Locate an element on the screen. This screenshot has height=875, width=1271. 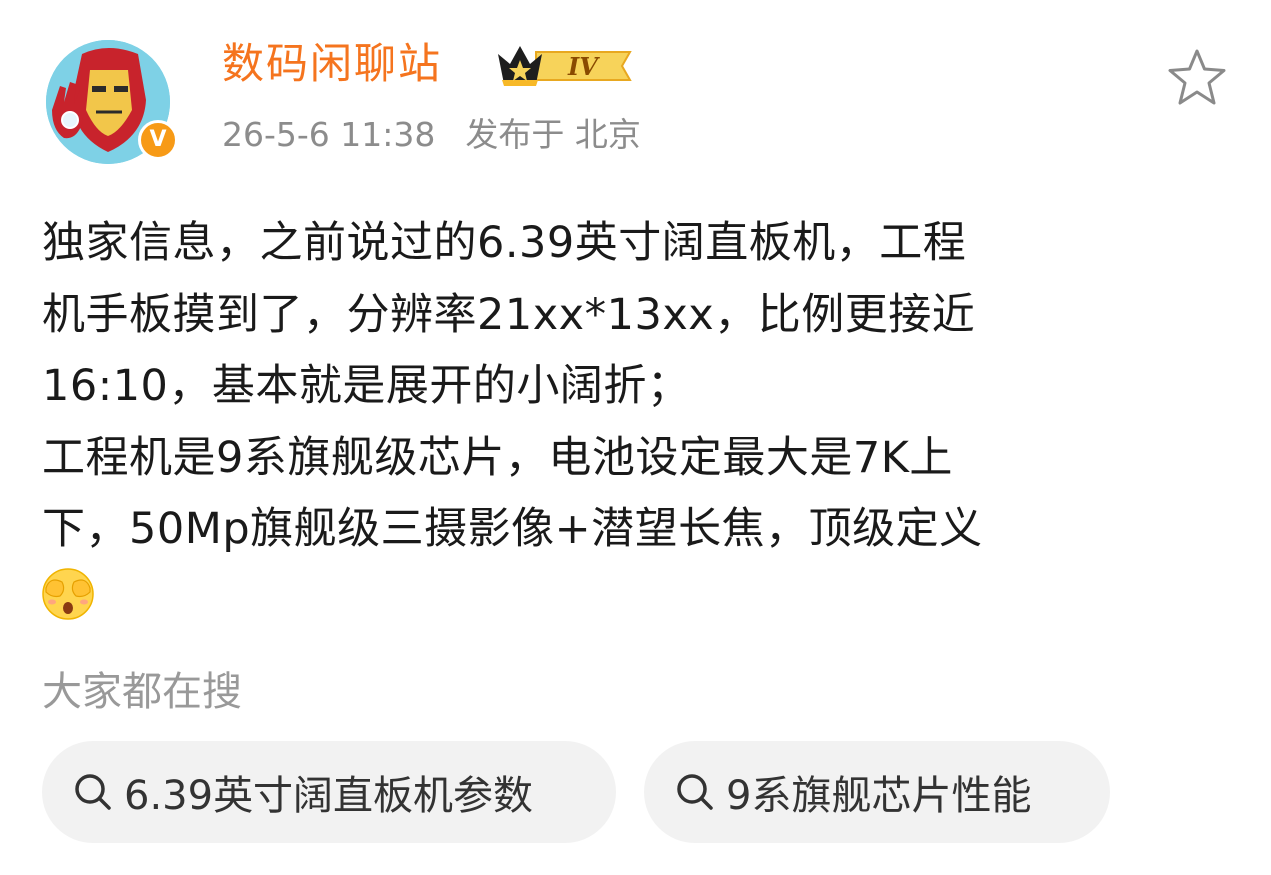
author-avatar: V is located at coordinates (114, 102).